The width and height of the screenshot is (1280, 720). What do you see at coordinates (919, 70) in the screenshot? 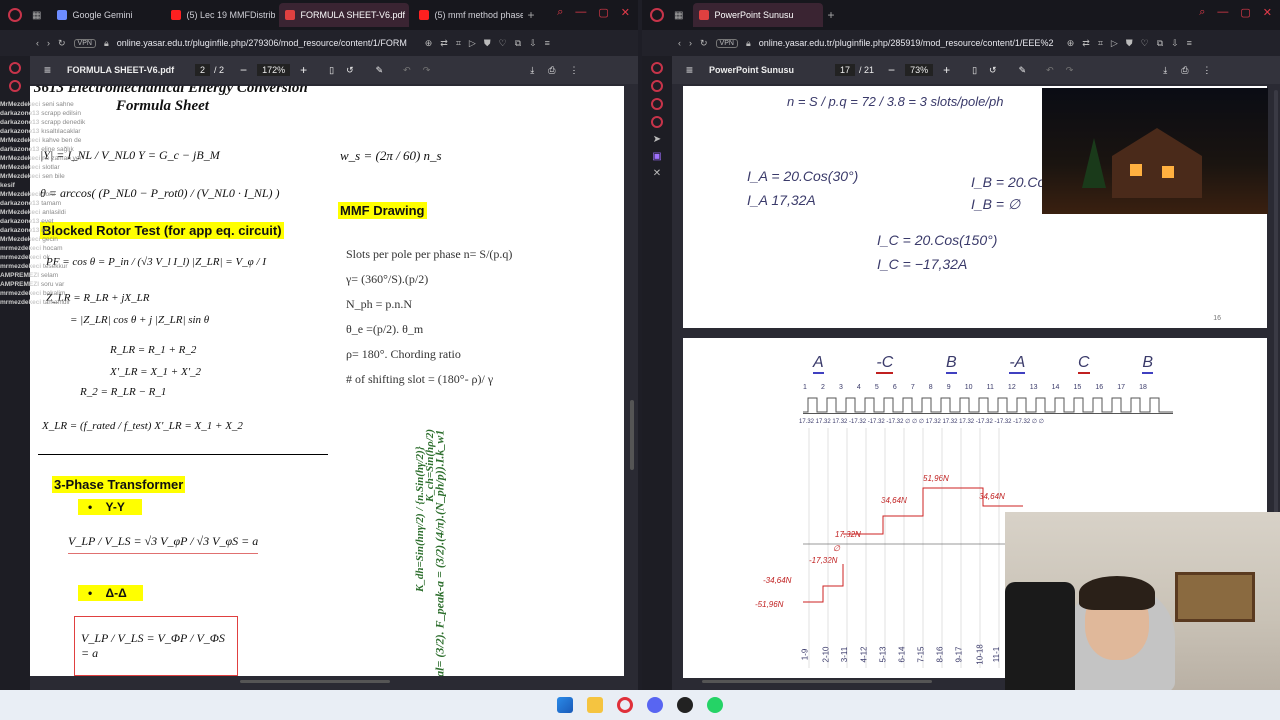
I see `zoom-level: 73%` at bounding box center [919, 70].